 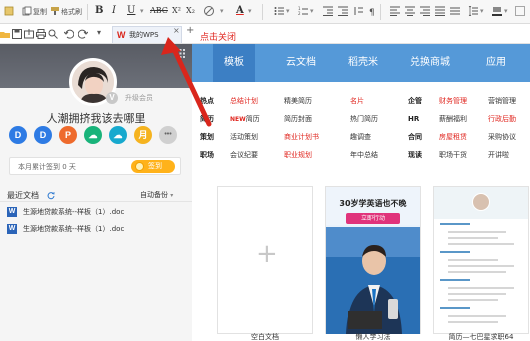 What do you see at coordinates (74, 212) in the screenshot?
I see `file-name: 生源地贷款系统--样板（1）.doc` at bounding box center [74, 212].